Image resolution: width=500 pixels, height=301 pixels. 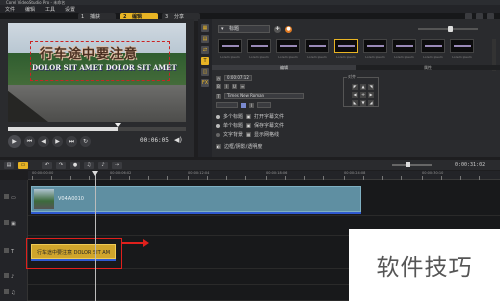 I want to click on overlay-track-icon: ▣, so click(x=14, y=225).